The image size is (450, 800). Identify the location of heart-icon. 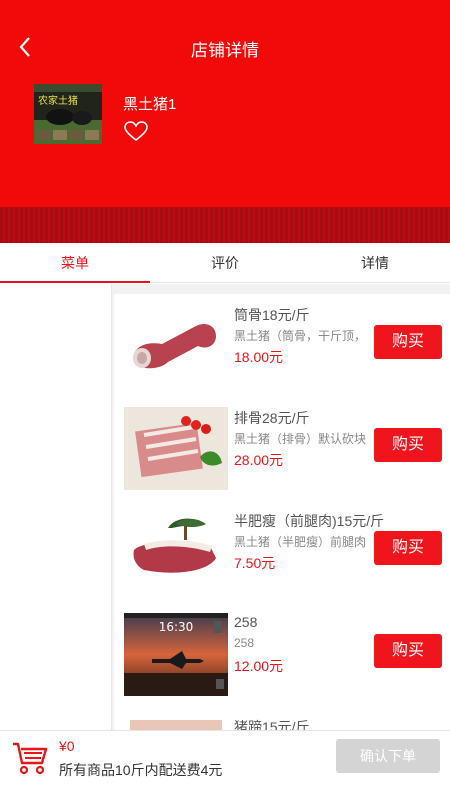
(136, 131).